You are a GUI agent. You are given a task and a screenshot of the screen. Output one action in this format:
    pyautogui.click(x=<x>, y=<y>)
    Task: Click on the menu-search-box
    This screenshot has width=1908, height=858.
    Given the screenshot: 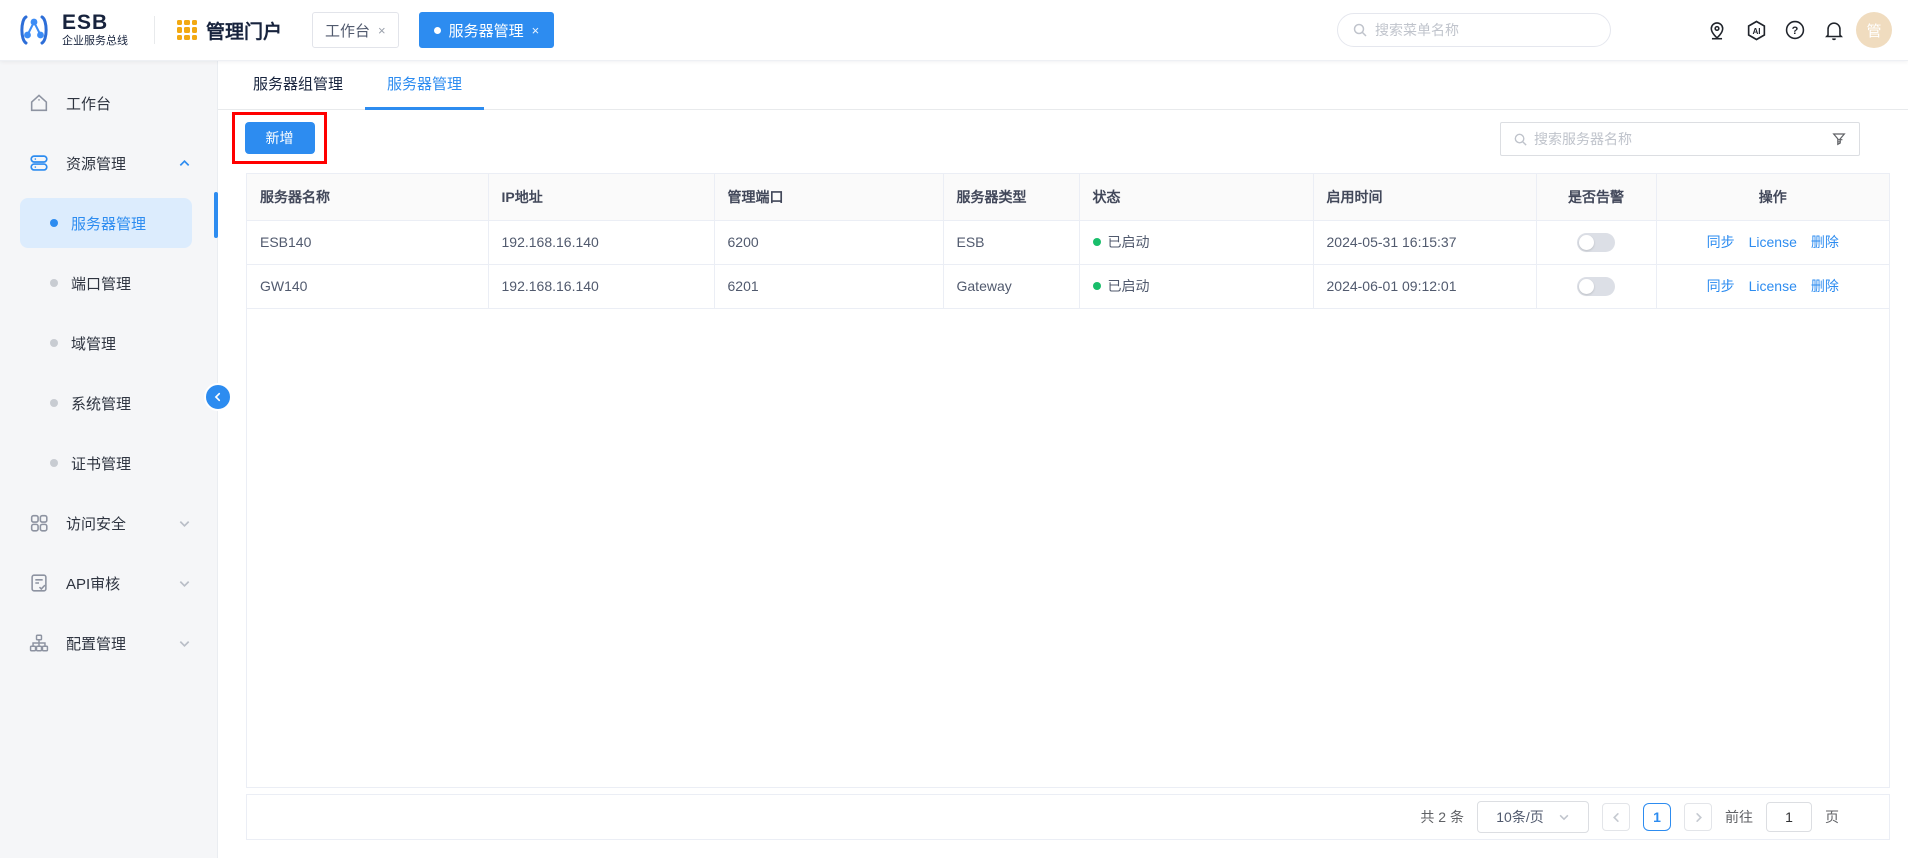 What is the action you would take?
    pyautogui.click(x=1474, y=30)
    